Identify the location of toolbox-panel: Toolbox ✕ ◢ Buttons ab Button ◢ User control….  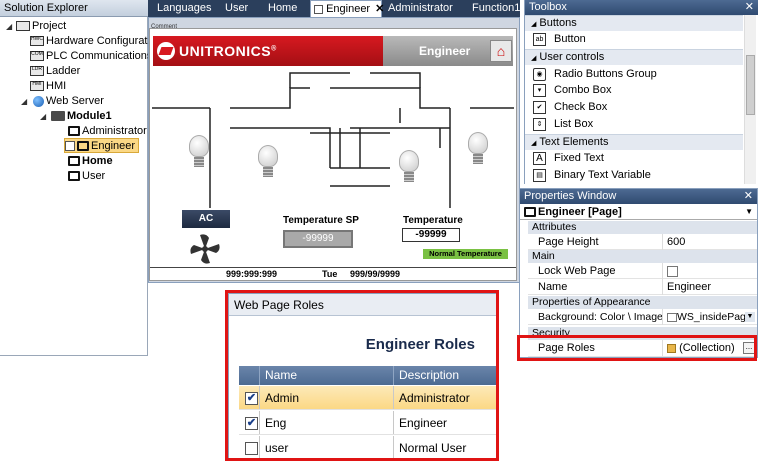
(641, 92).